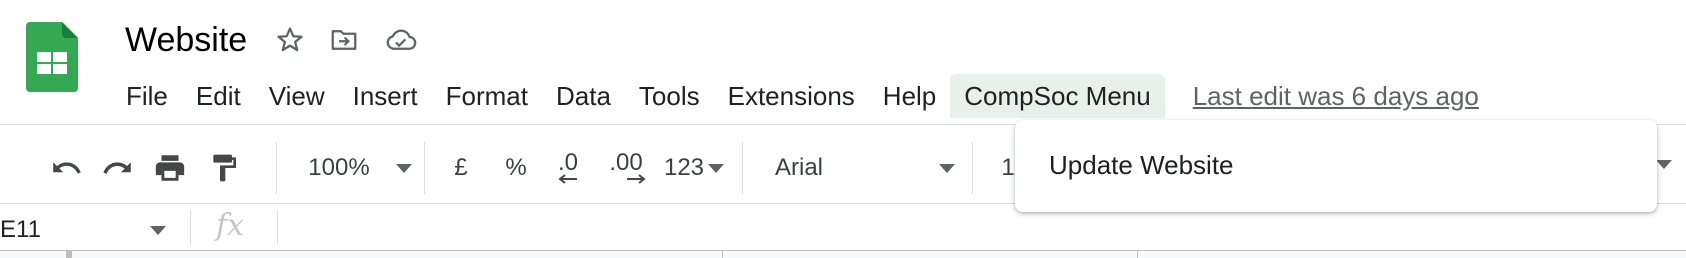  What do you see at coordinates (147, 96) in the screenshot?
I see `menu-file: File` at bounding box center [147, 96].